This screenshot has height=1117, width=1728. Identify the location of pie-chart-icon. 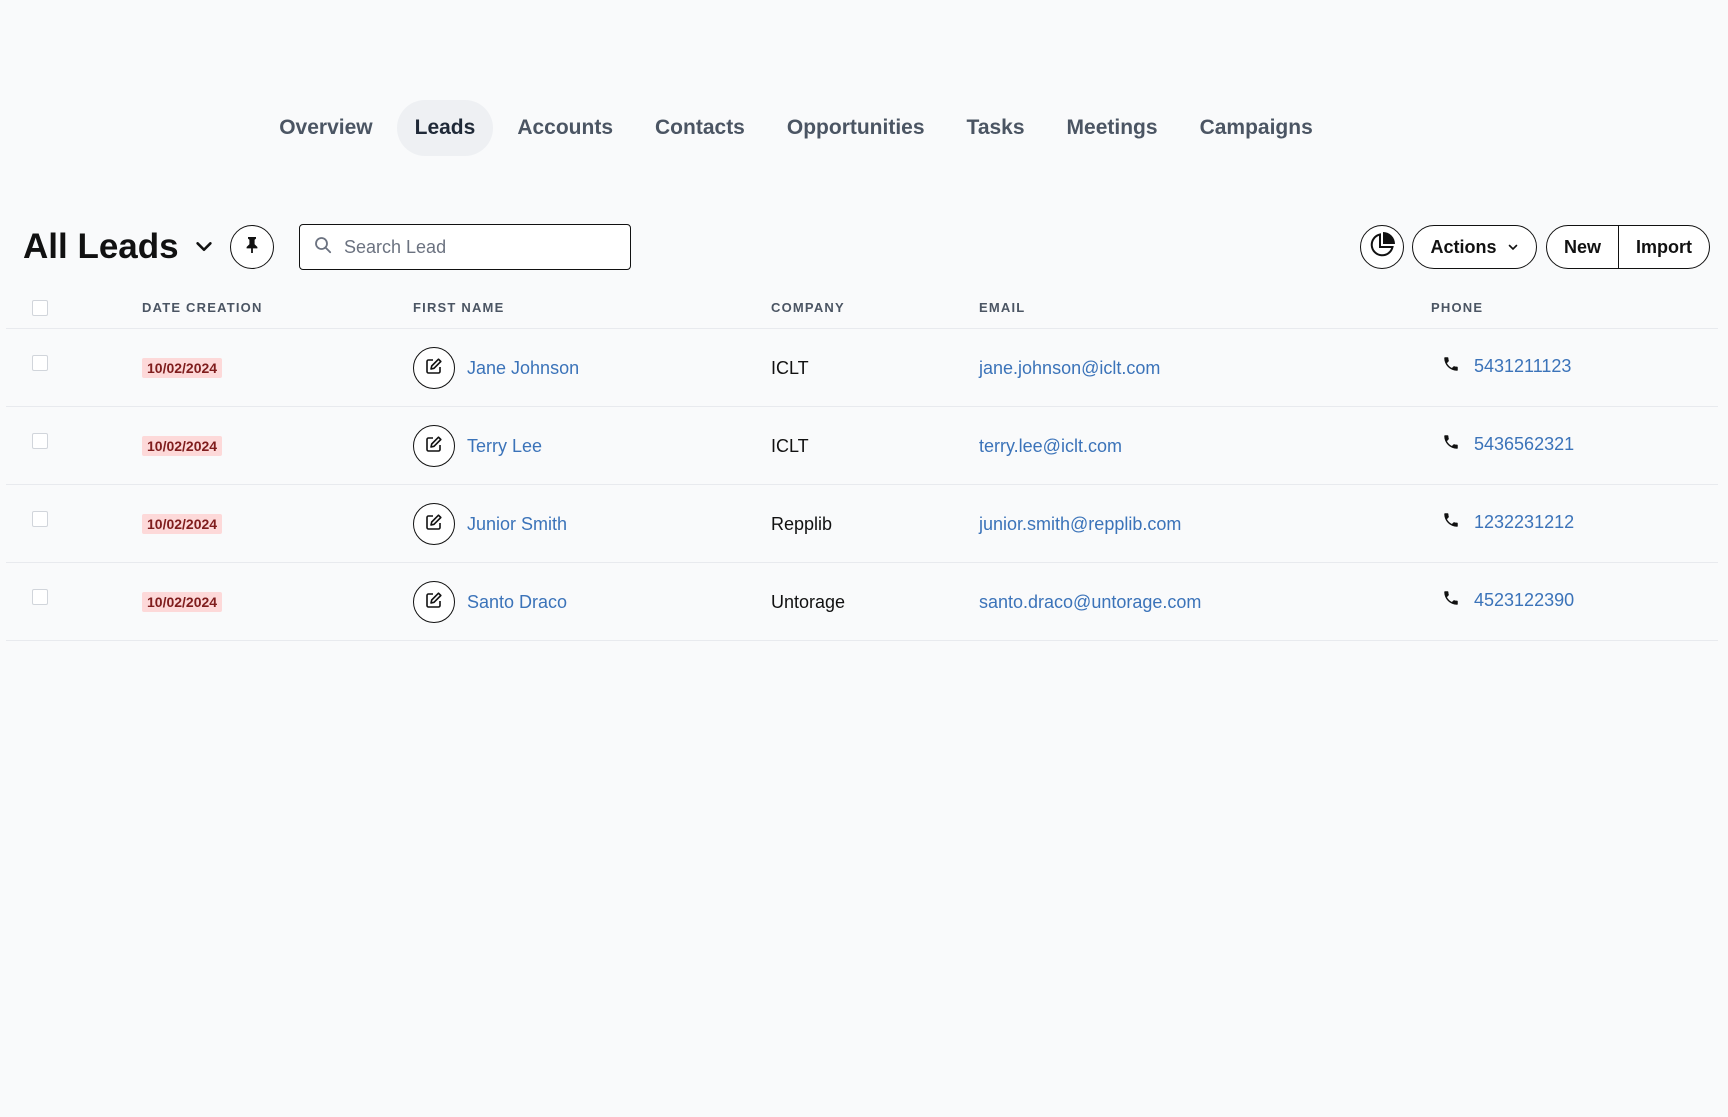
(1382, 247).